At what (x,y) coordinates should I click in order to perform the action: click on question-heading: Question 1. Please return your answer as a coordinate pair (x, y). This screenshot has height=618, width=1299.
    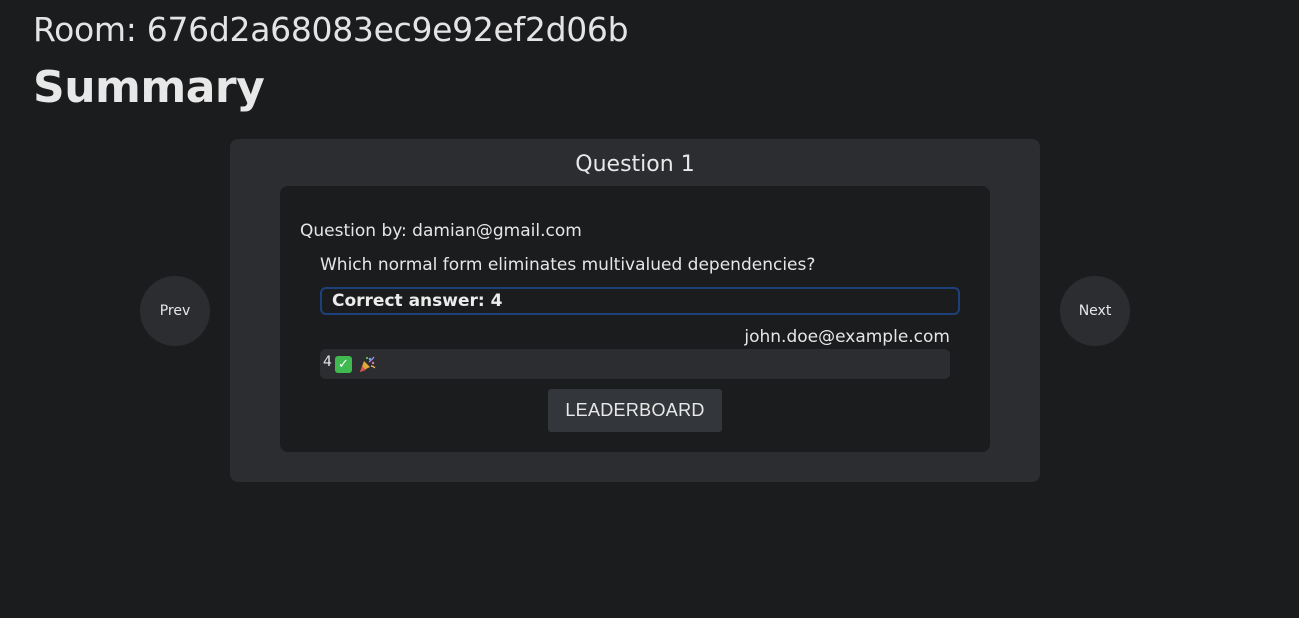
    Looking at the image, I should click on (635, 164).